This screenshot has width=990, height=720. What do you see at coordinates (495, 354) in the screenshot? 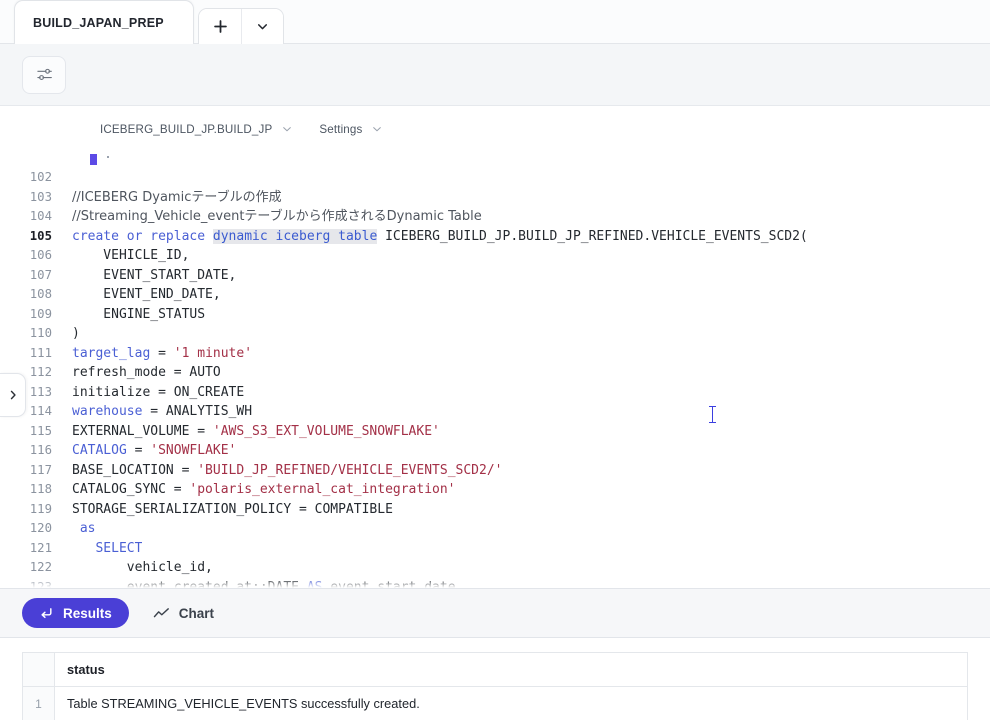
I see `code-line: 111 target_lag = '1 minute'` at bounding box center [495, 354].